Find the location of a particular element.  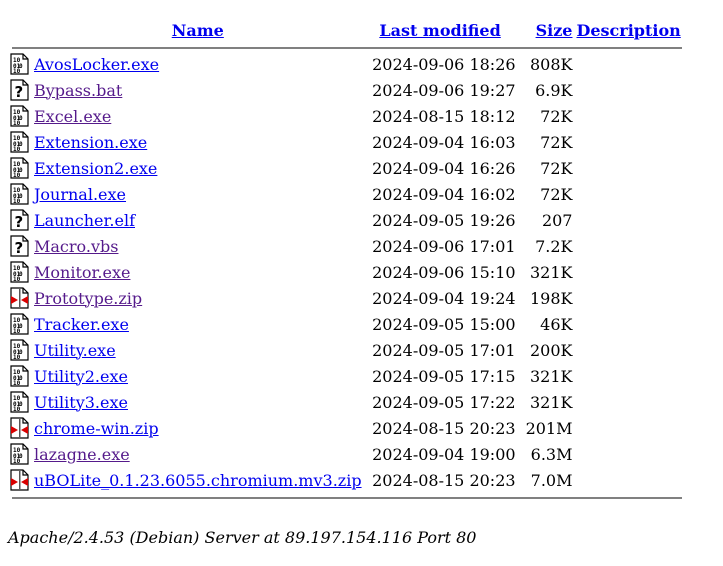

file-link: Tracker.exe is located at coordinates (81, 324).